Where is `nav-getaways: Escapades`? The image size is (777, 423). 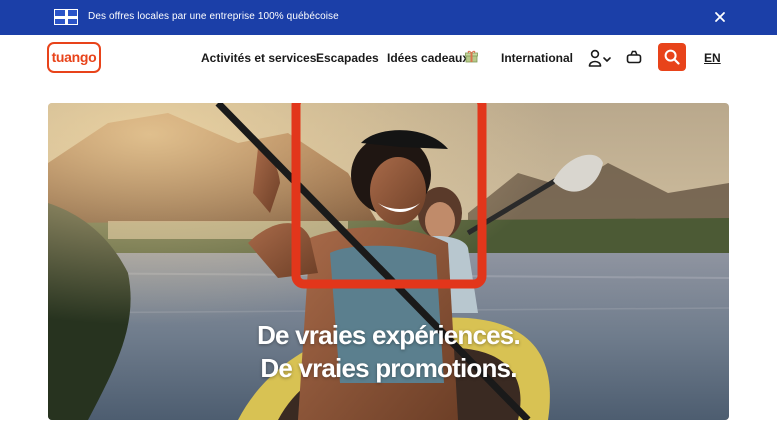
nav-getaways: Escapades is located at coordinates (347, 58).